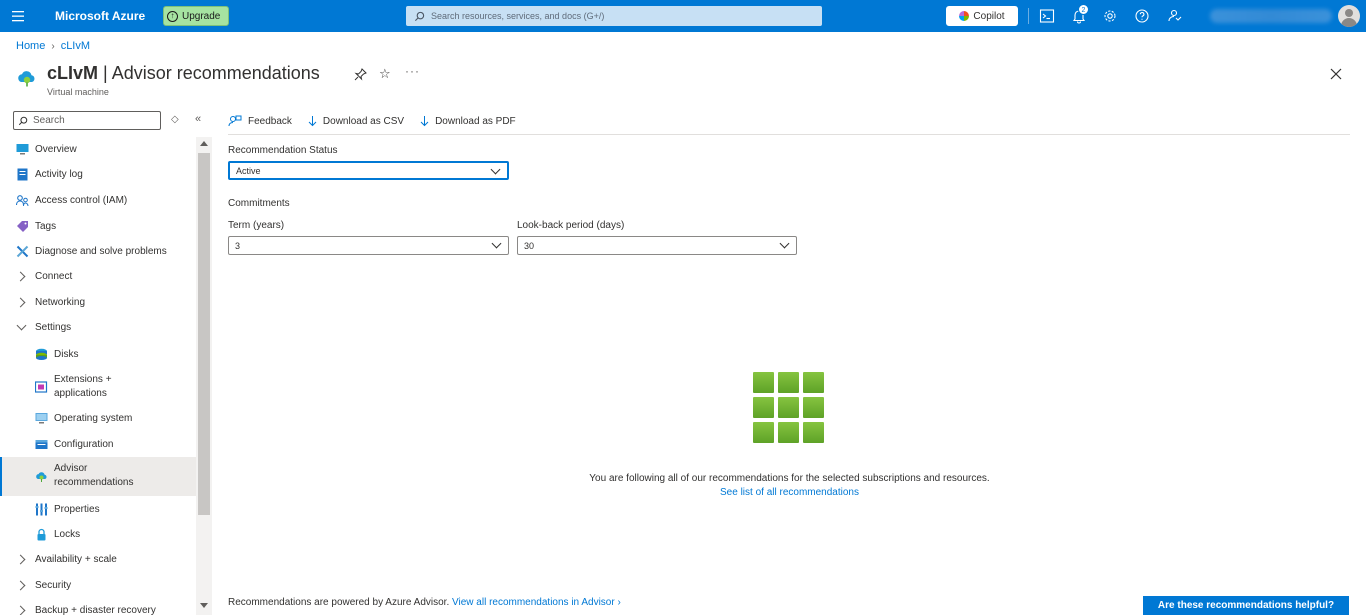 Image resolution: width=1366 pixels, height=615 pixels. I want to click on scroll-up-arrow-icon, so click(204, 143).